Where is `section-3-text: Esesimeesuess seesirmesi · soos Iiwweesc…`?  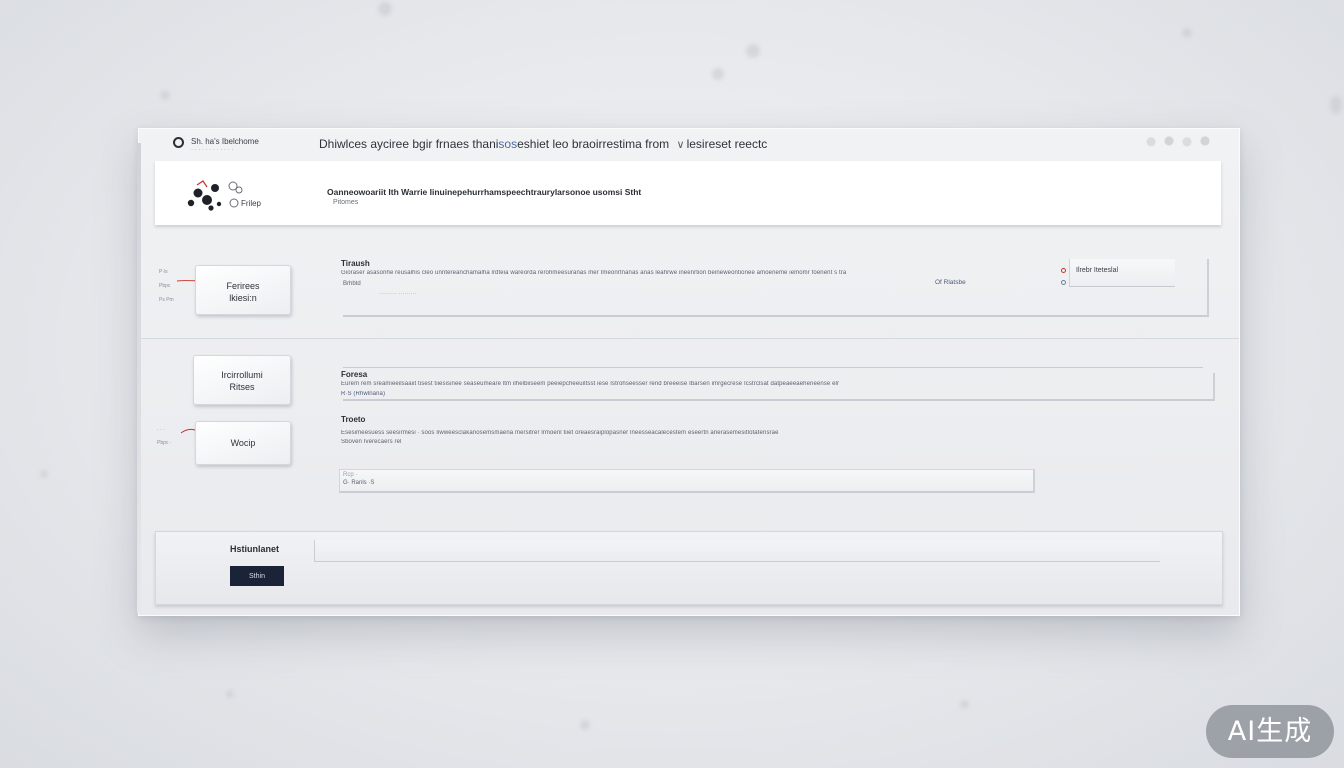
section-3-text: Esesimeesuess seesirmesi · soos Iiwweesc… is located at coordinates (560, 433).